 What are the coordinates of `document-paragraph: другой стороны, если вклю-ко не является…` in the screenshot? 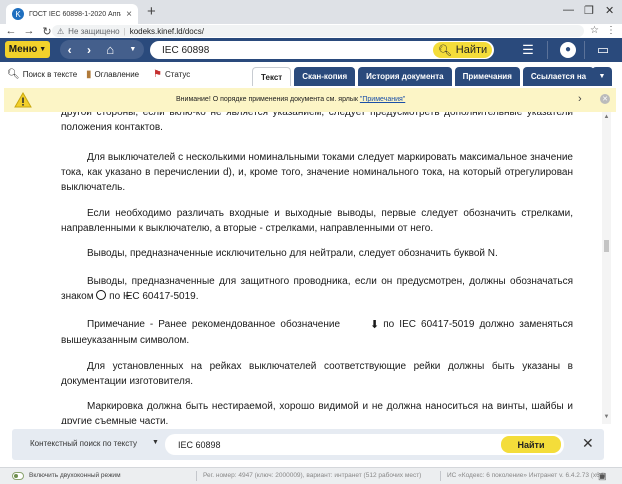 It's located at (317, 122).